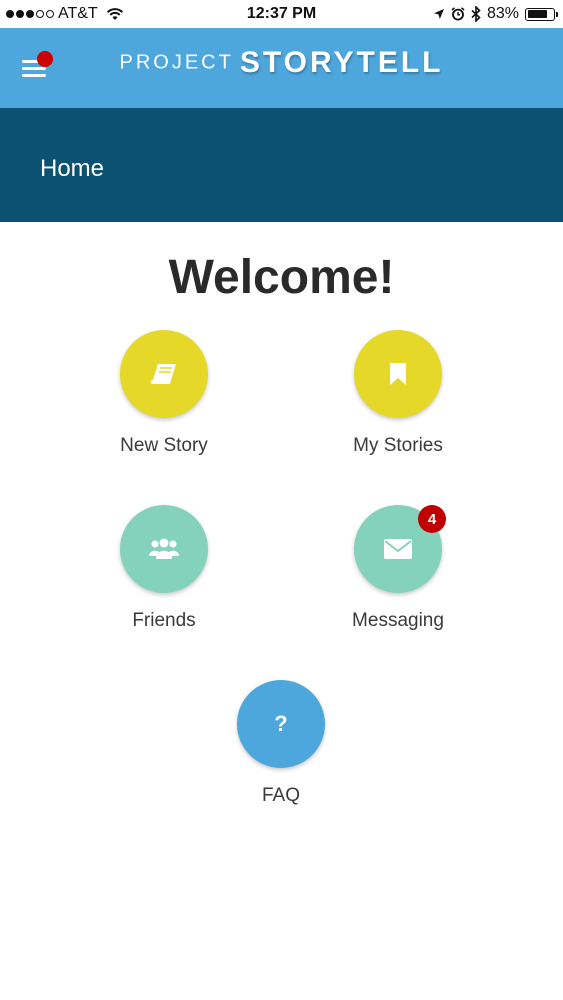  I want to click on welcome-heading: Welcome!, so click(281, 277).